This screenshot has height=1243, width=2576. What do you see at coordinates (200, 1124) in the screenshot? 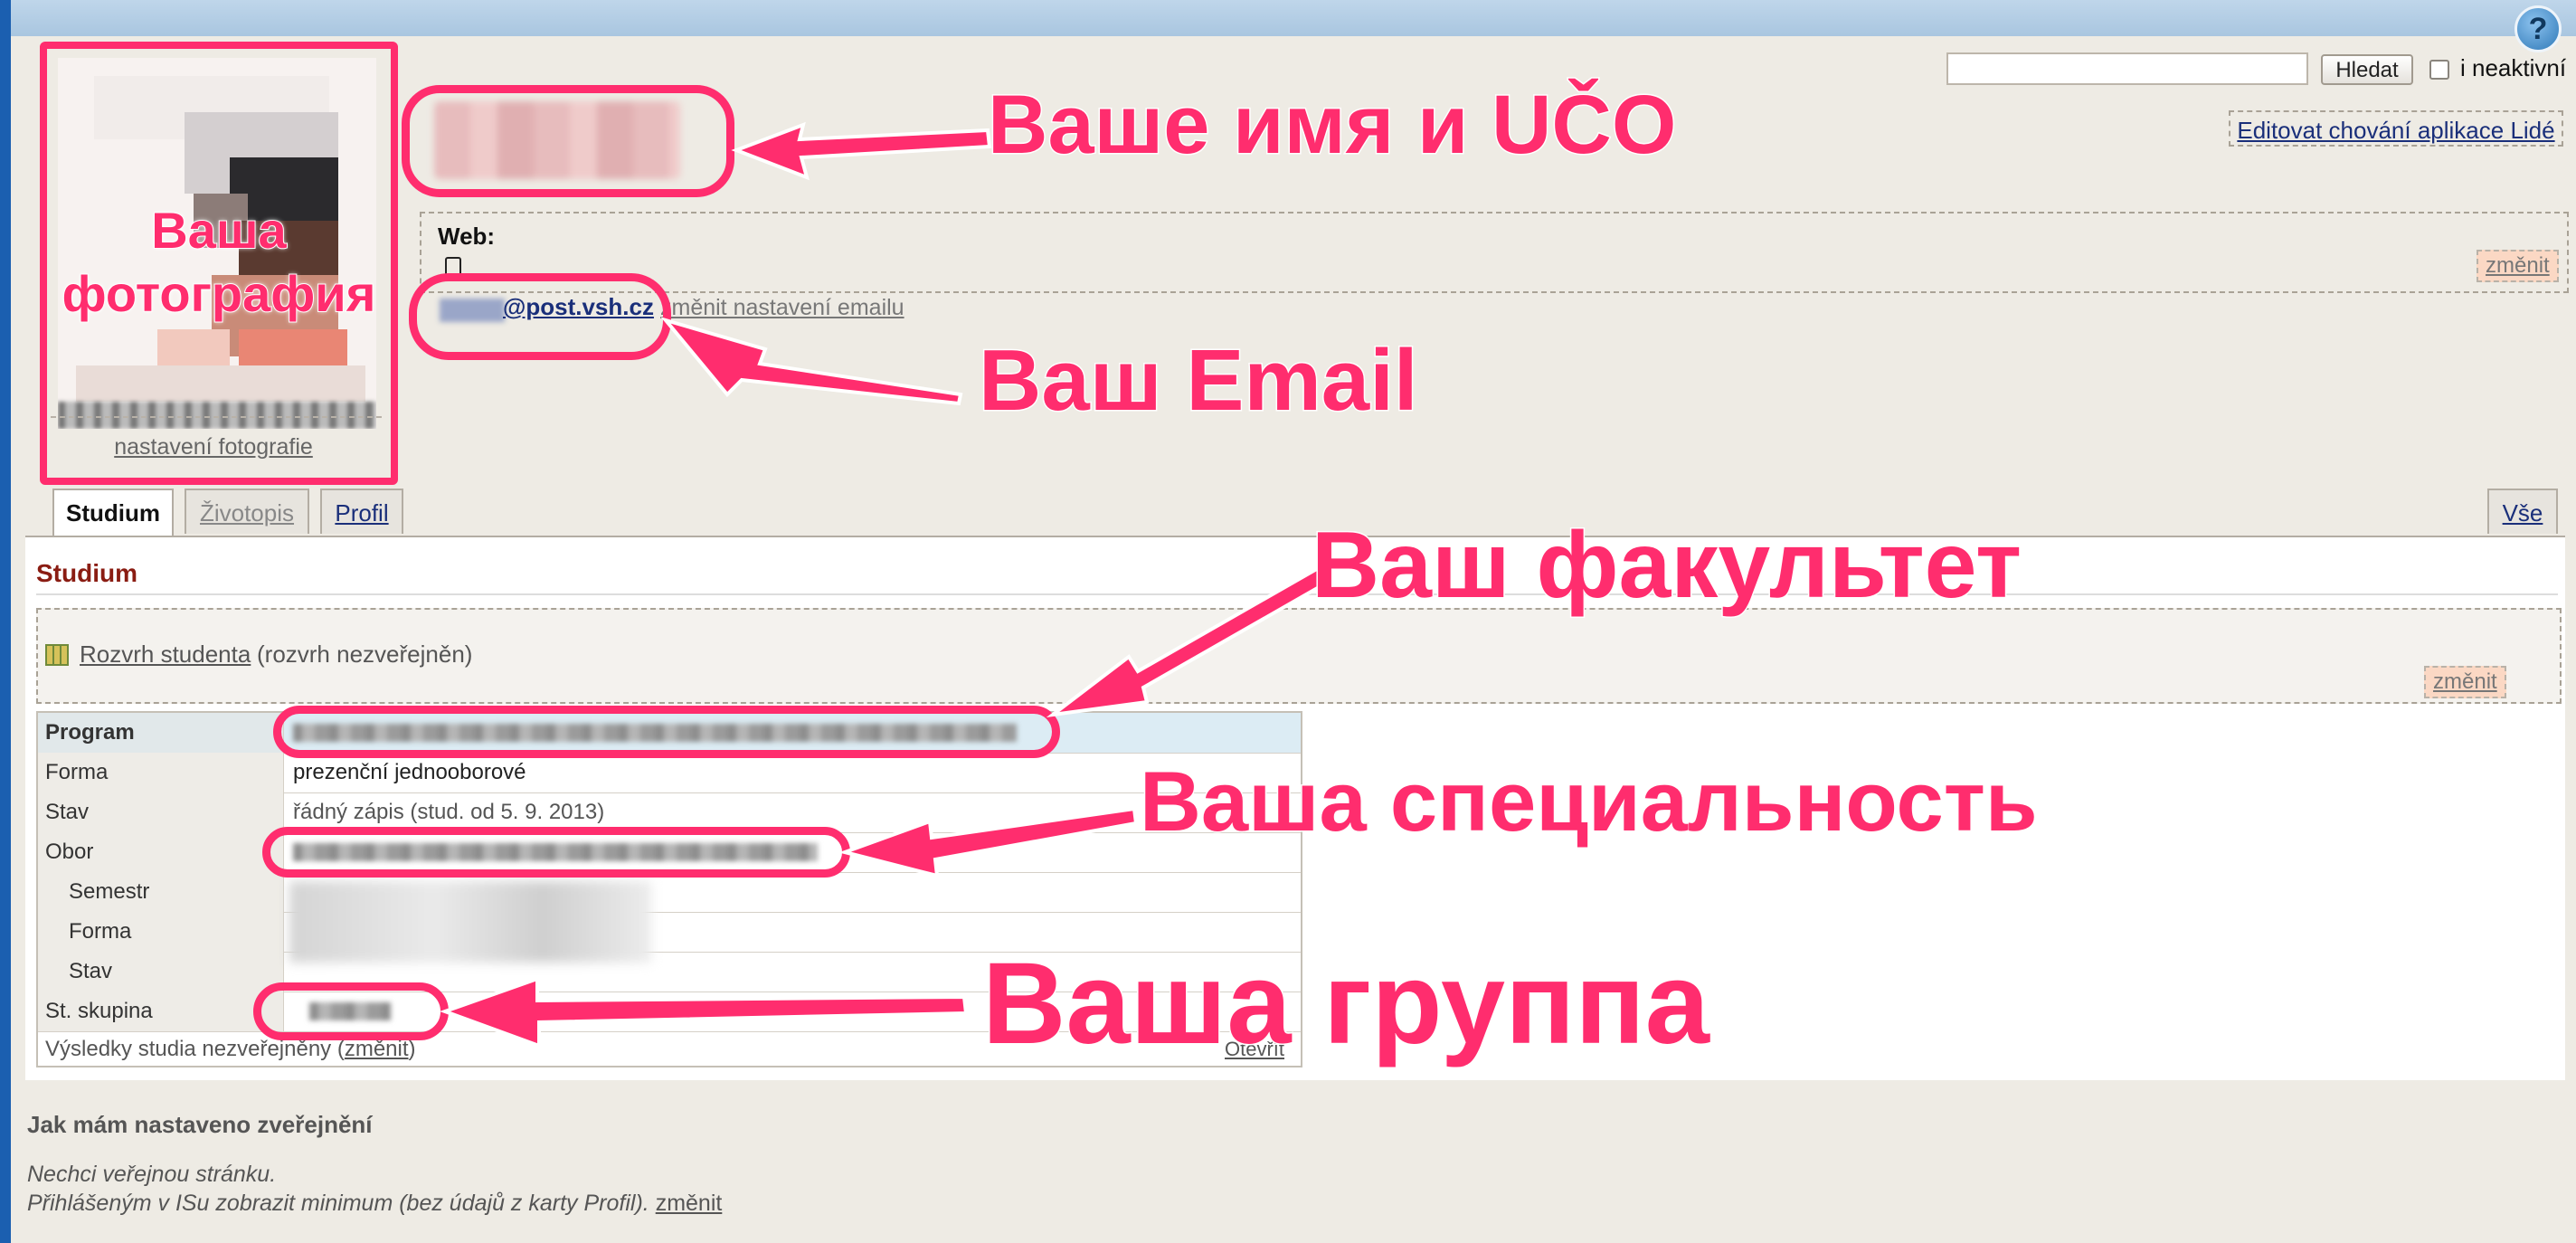
I see `publication-settings-title: Jak mám nastaveno zveřejnění` at bounding box center [200, 1124].